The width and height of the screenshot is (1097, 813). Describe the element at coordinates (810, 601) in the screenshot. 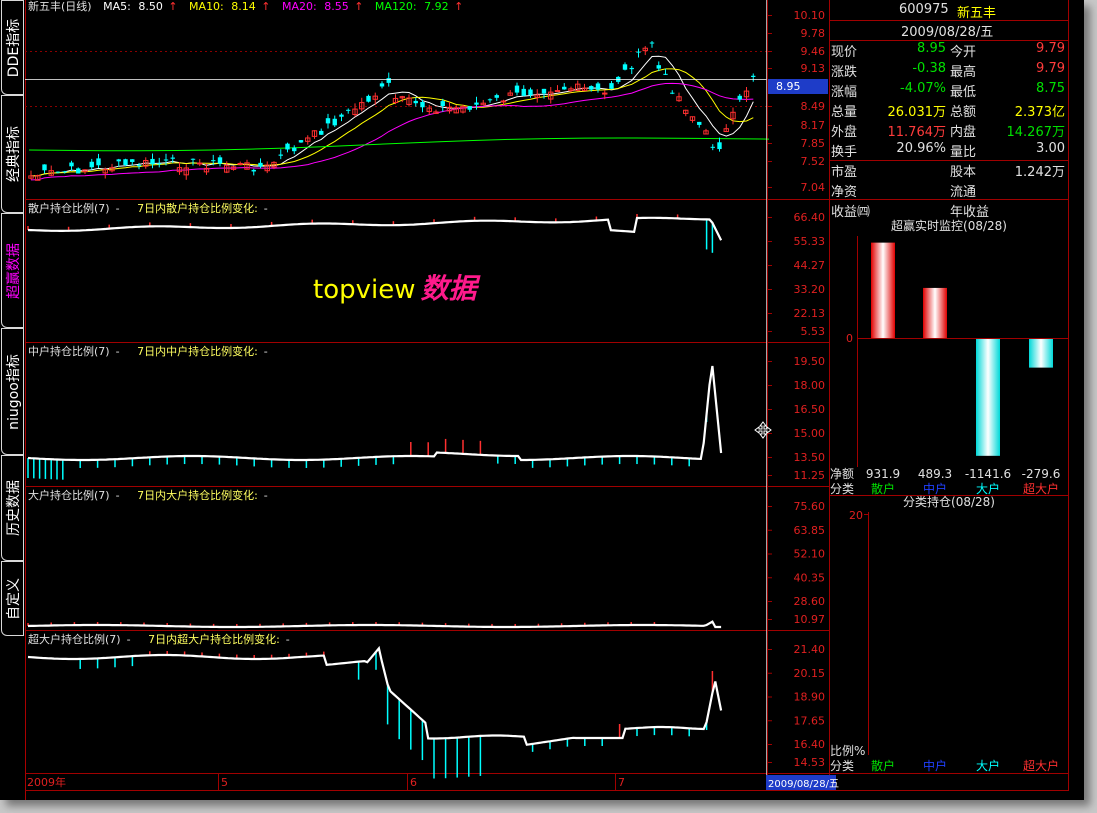

I see `sub-y-tick: 28.60` at that location.